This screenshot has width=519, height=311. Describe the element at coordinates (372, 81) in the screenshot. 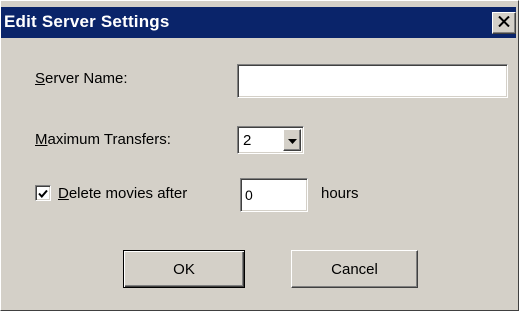

I see `server-name-input` at that location.